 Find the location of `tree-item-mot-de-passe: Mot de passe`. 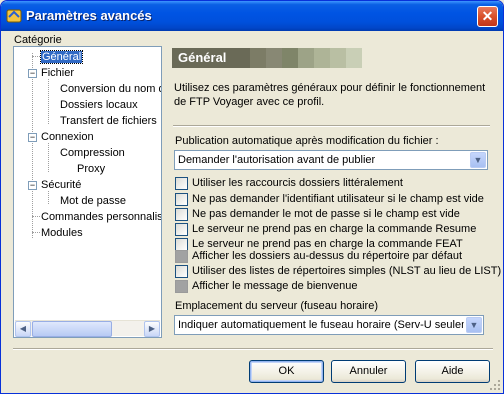

tree-item-mot-de-passe: Mot de passe is located at coordinates (93, 201).